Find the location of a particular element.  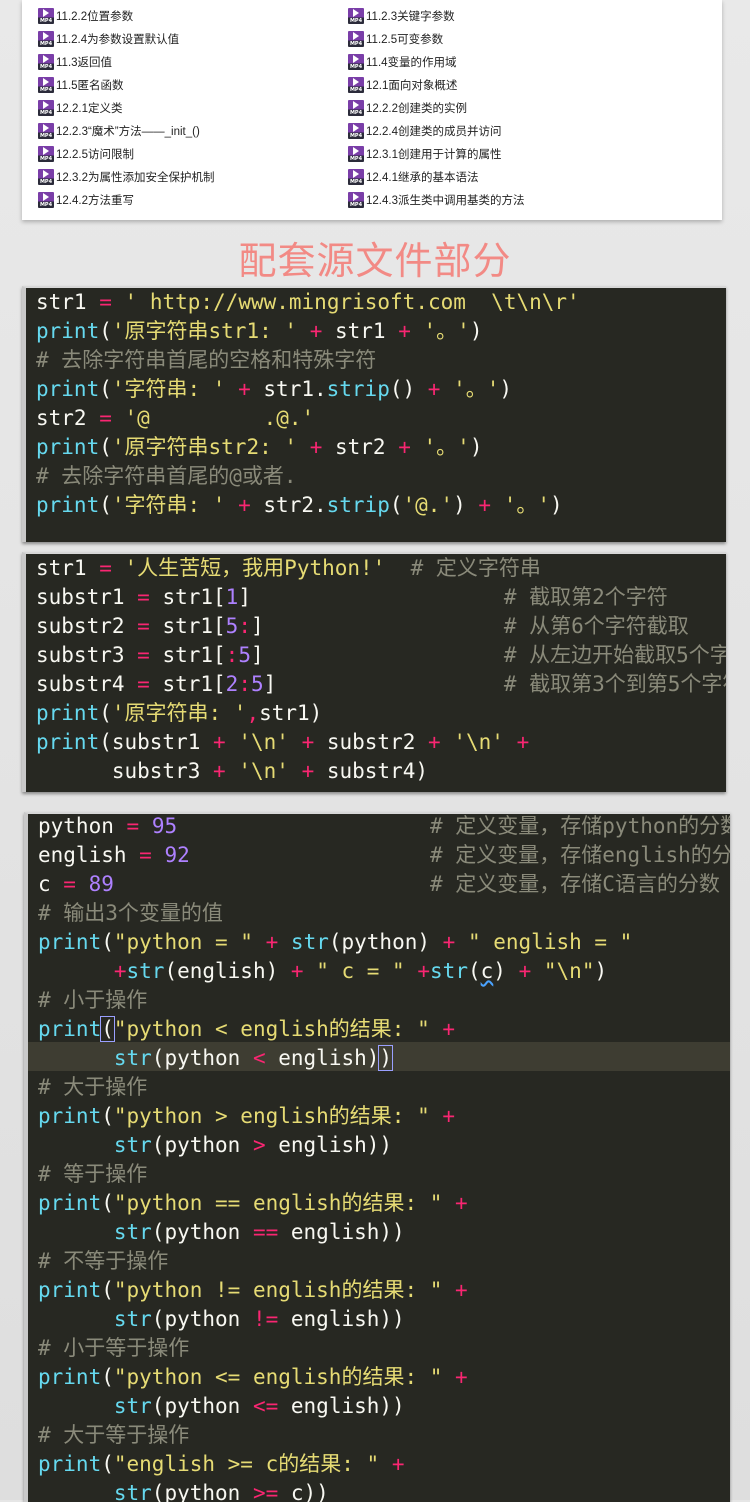

code-token: != is located at coordinates (265, 1319).